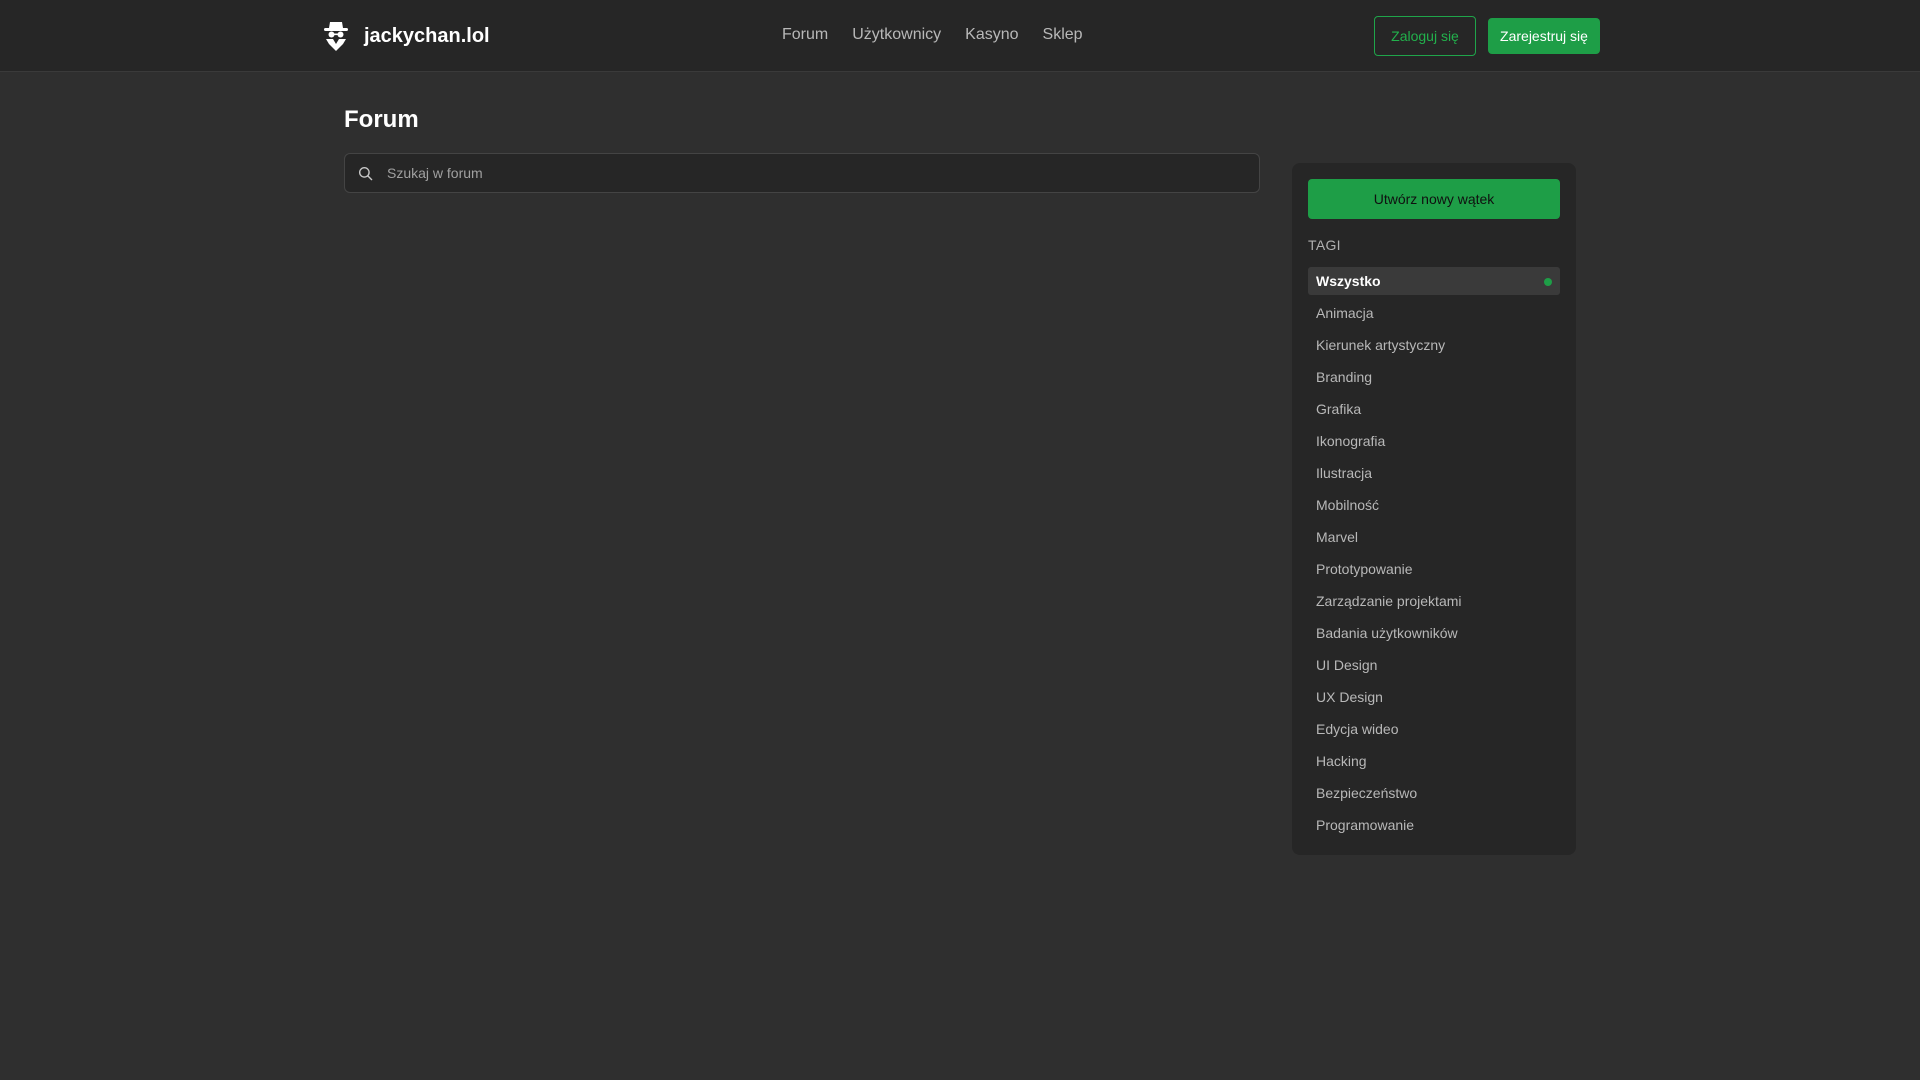 This screenshot has width=1920, height=1080. I want to click on nav-link-casino: Kasyno, so click(991, 35).